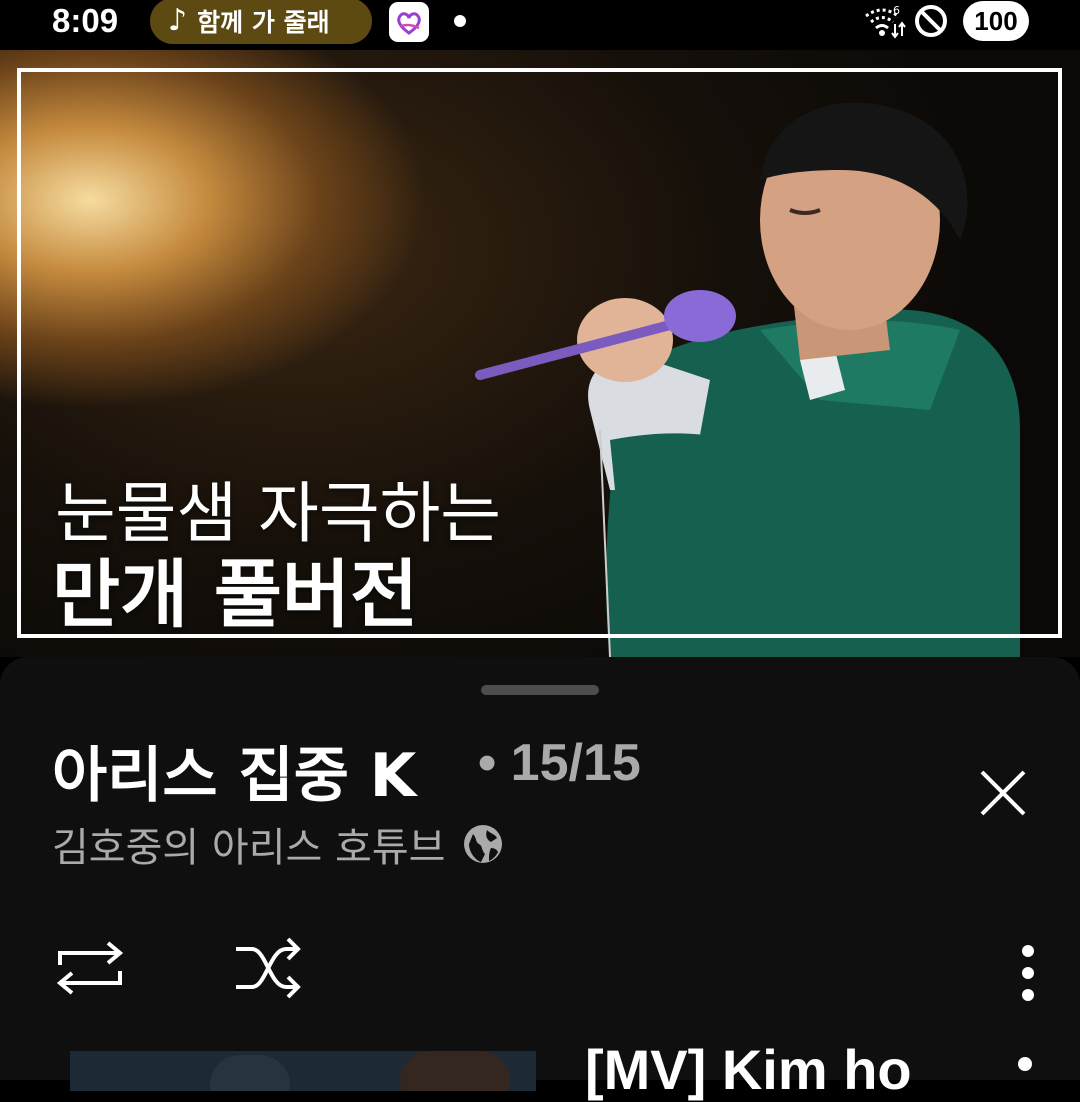 The height and width of the screenshot is (1102, 1080). What do you see at coordinates (235, 595) in the screenshot?
I see `thumbnail-caption-line2: 만개 풀버전` at bounding box center [235, 595].